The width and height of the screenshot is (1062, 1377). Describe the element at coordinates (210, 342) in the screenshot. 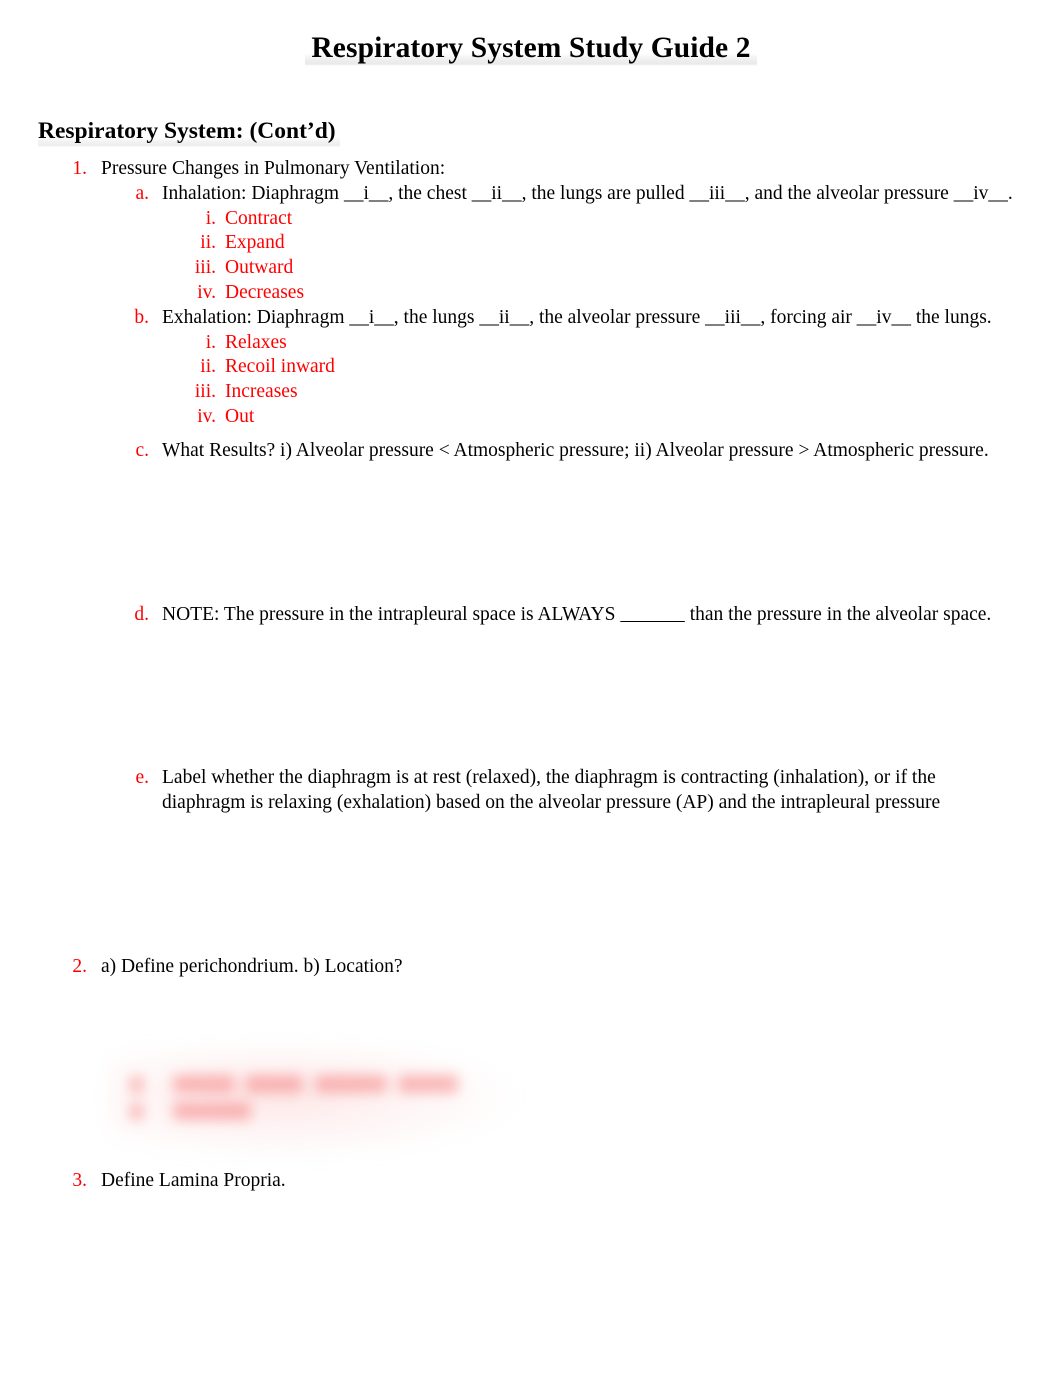

I see `list-marker-1b-i: i.` at that location.